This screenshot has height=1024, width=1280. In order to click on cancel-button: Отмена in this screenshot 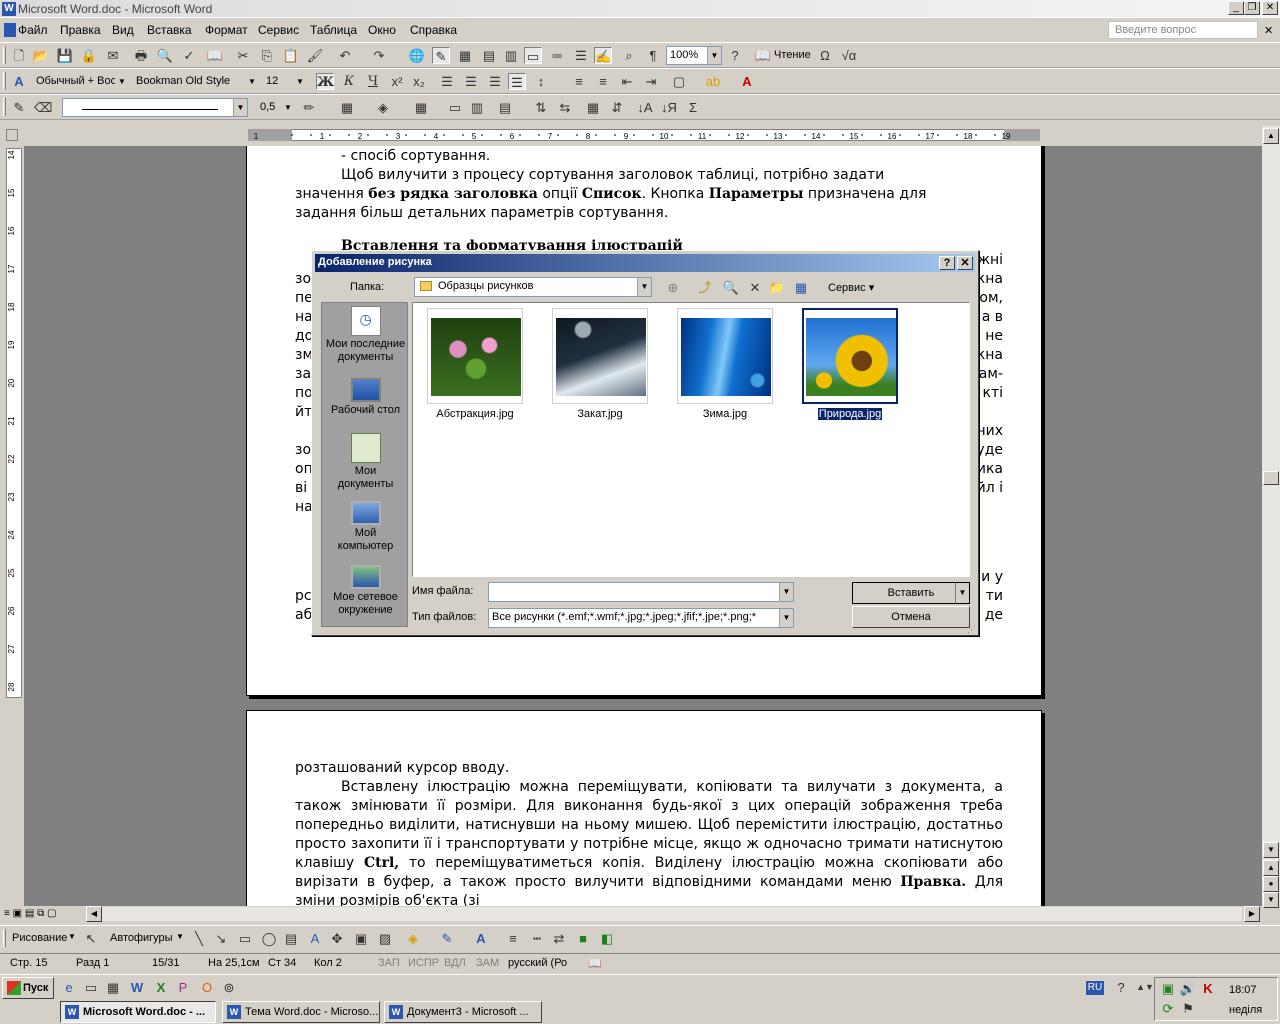, I will do `click(911, 617)`.